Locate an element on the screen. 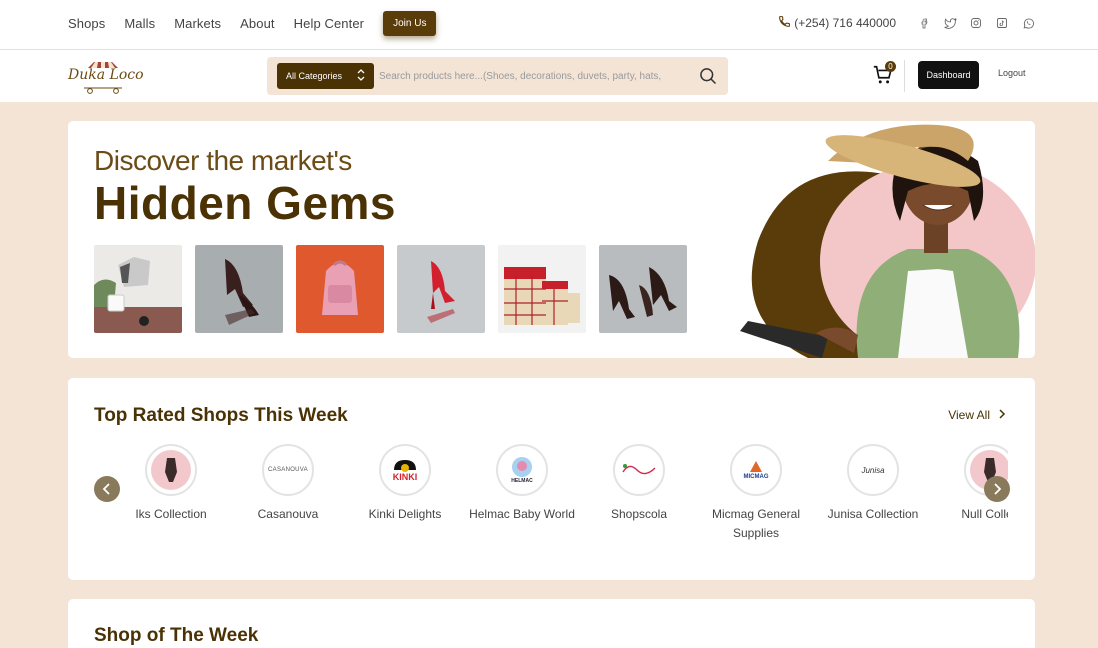 The width and height of the screenshot is (1098, 648). dashboard-button: Dashboard is located at coordinates (948, 75).